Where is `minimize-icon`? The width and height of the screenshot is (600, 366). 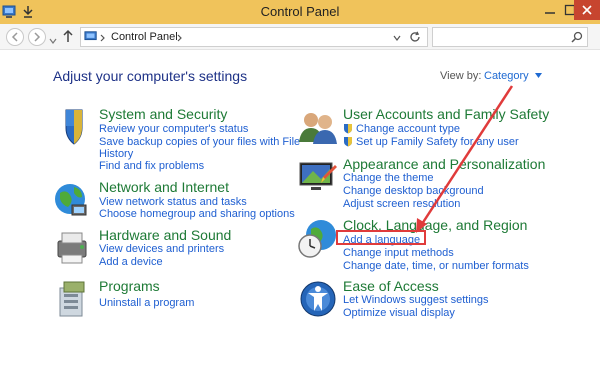 minimize-icon is located at coordinates (550, 13).